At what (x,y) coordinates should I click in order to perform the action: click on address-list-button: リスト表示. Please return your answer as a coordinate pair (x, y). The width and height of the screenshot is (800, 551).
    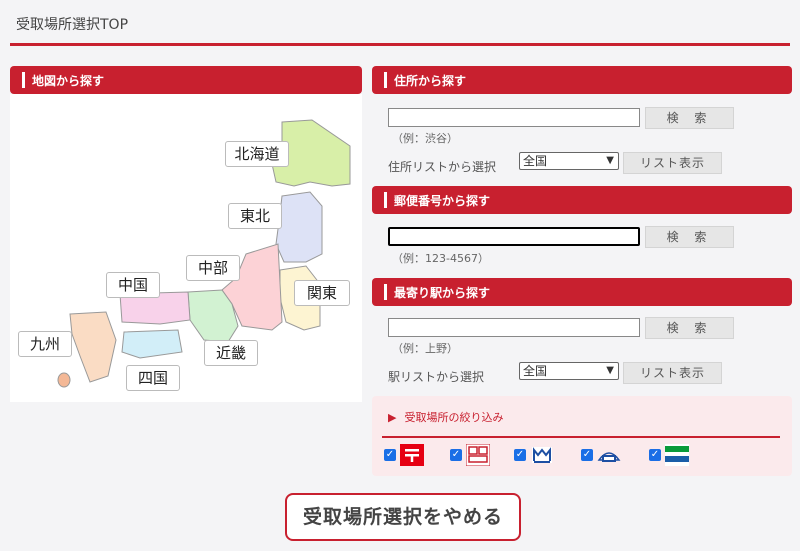
    Looking at the image, I should click on (672, 163).